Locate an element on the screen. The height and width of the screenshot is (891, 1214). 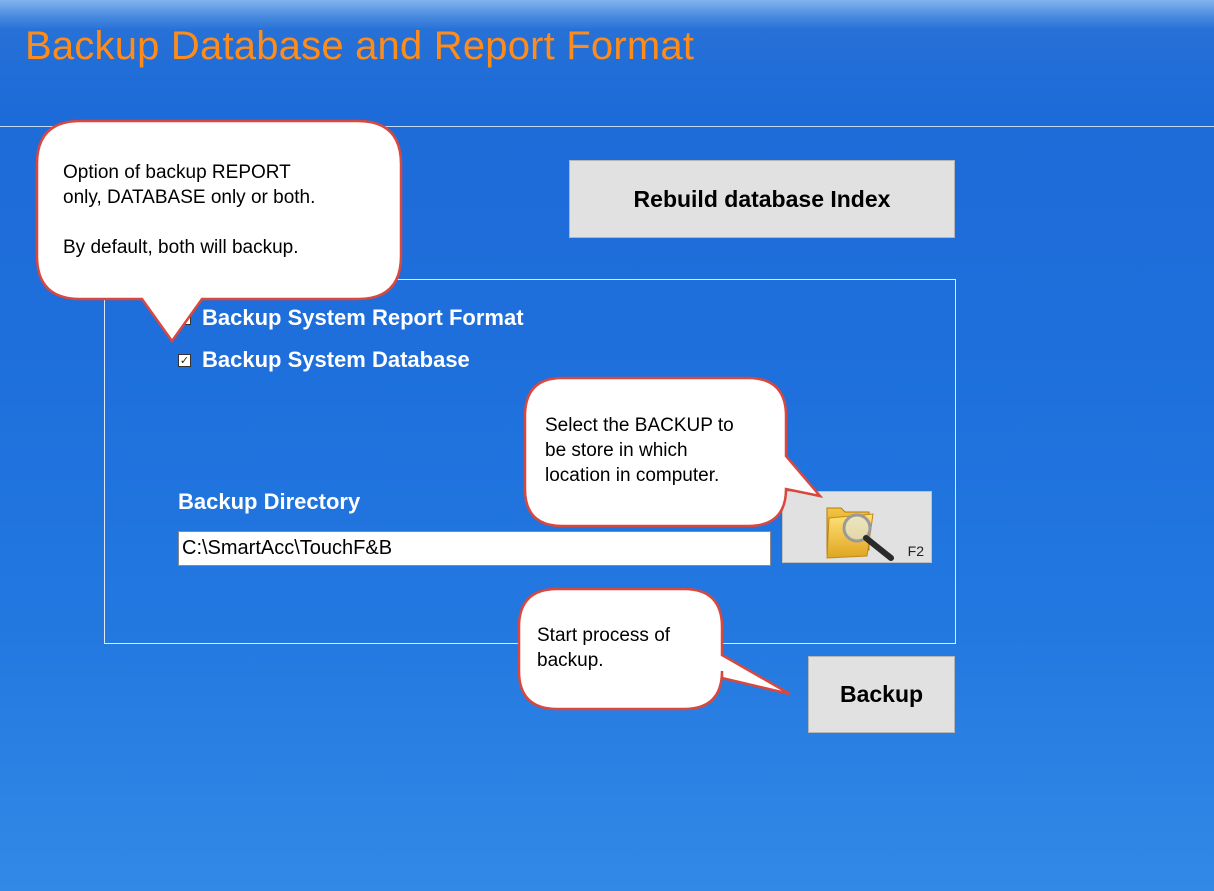
backup-button: Backup is located at coordinates (881, 694).